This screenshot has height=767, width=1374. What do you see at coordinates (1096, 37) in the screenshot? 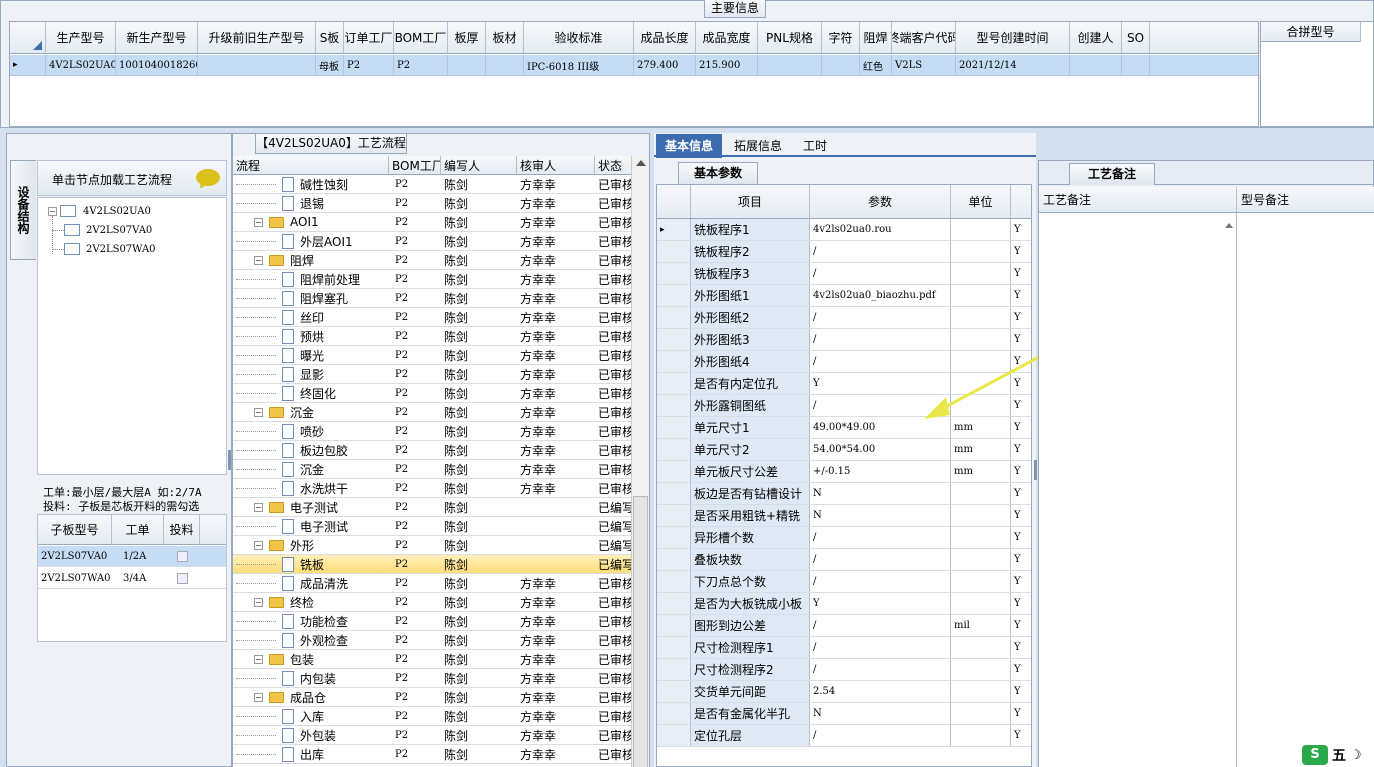
I see `column-header: 创建人` at bounding box center [1096, 37].